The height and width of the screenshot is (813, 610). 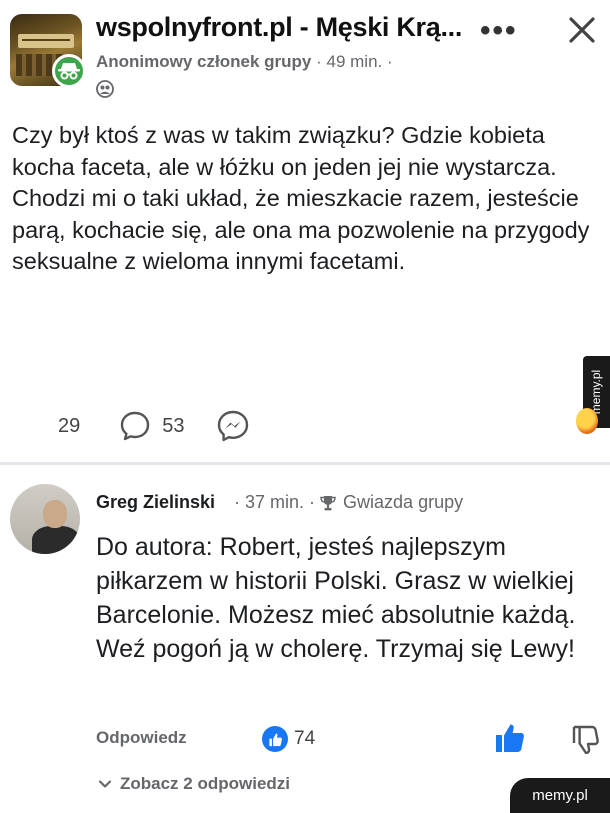 What do you see at coordinates (105, 89) in the screenshot?
I see `privacy-icon` at bounding box center [105, 89].